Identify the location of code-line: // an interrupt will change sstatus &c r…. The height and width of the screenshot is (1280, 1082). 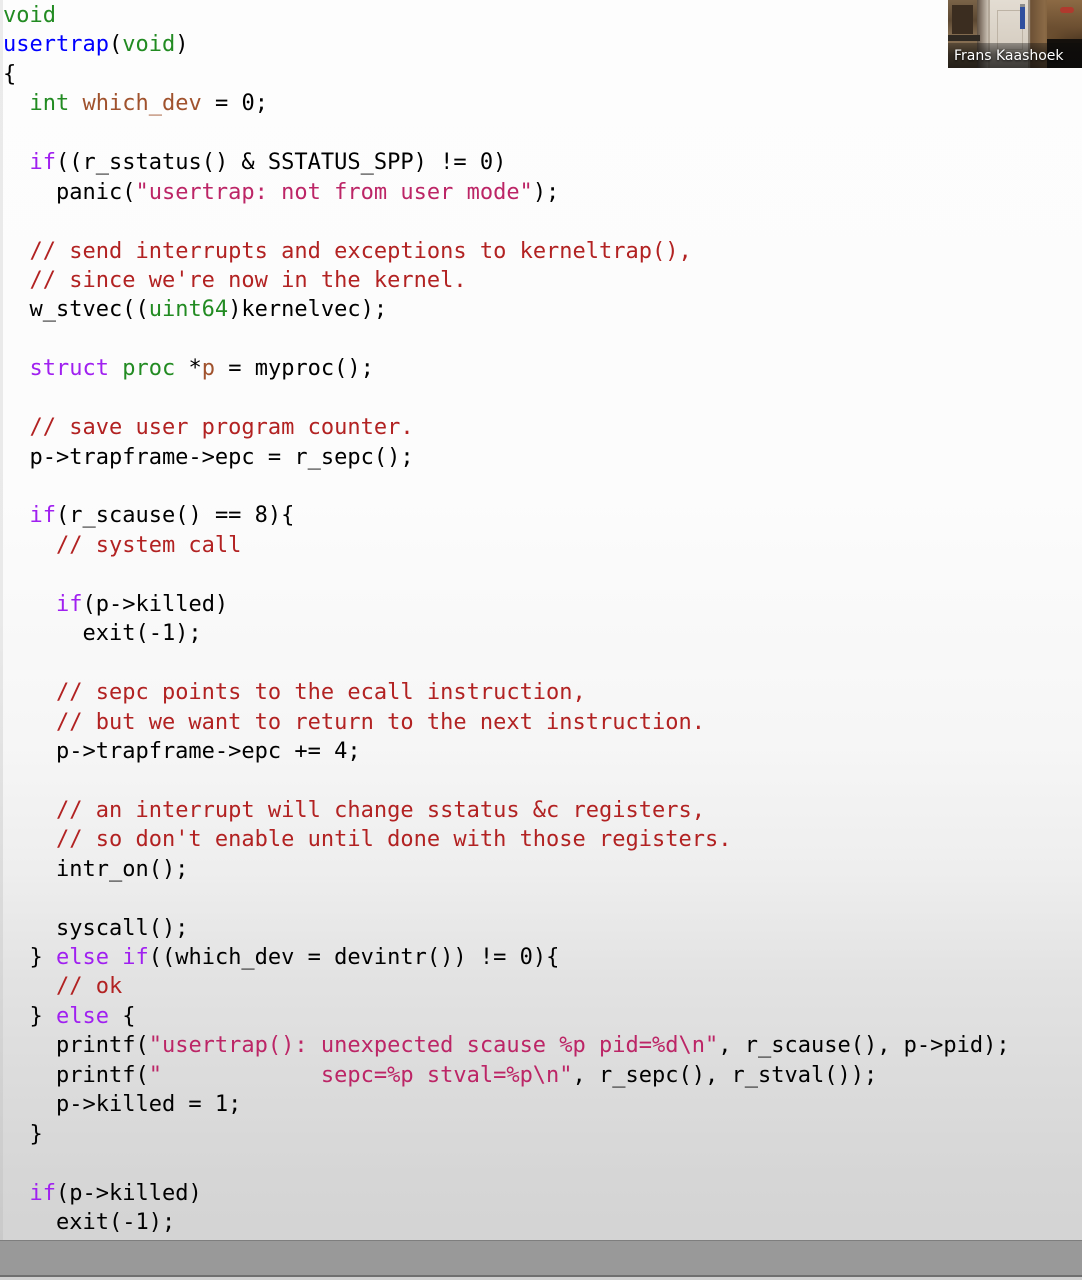
(542, 810).